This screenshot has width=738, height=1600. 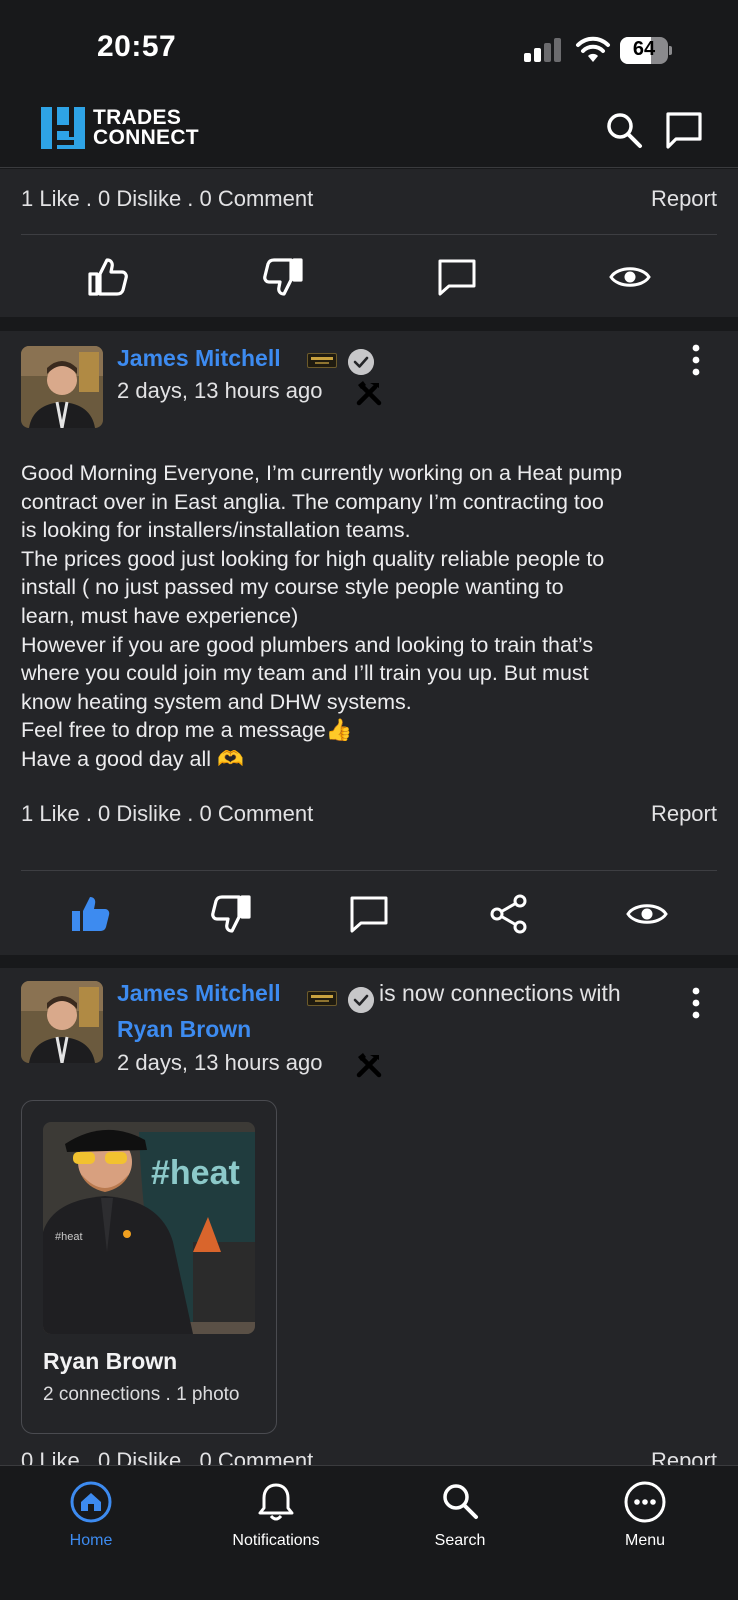 What do you see at coordinates (132, 758) in the screenshot?
I see `post-body-line: Have a good day all 🫶` at bounding box center [132, 758].